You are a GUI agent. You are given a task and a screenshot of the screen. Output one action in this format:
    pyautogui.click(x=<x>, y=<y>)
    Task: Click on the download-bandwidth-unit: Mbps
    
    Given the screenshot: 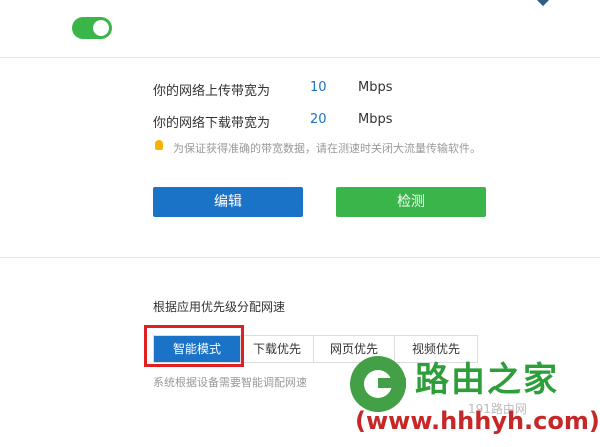 What is the action you would take?
    pyautogui.click(x=375, y=119)
    